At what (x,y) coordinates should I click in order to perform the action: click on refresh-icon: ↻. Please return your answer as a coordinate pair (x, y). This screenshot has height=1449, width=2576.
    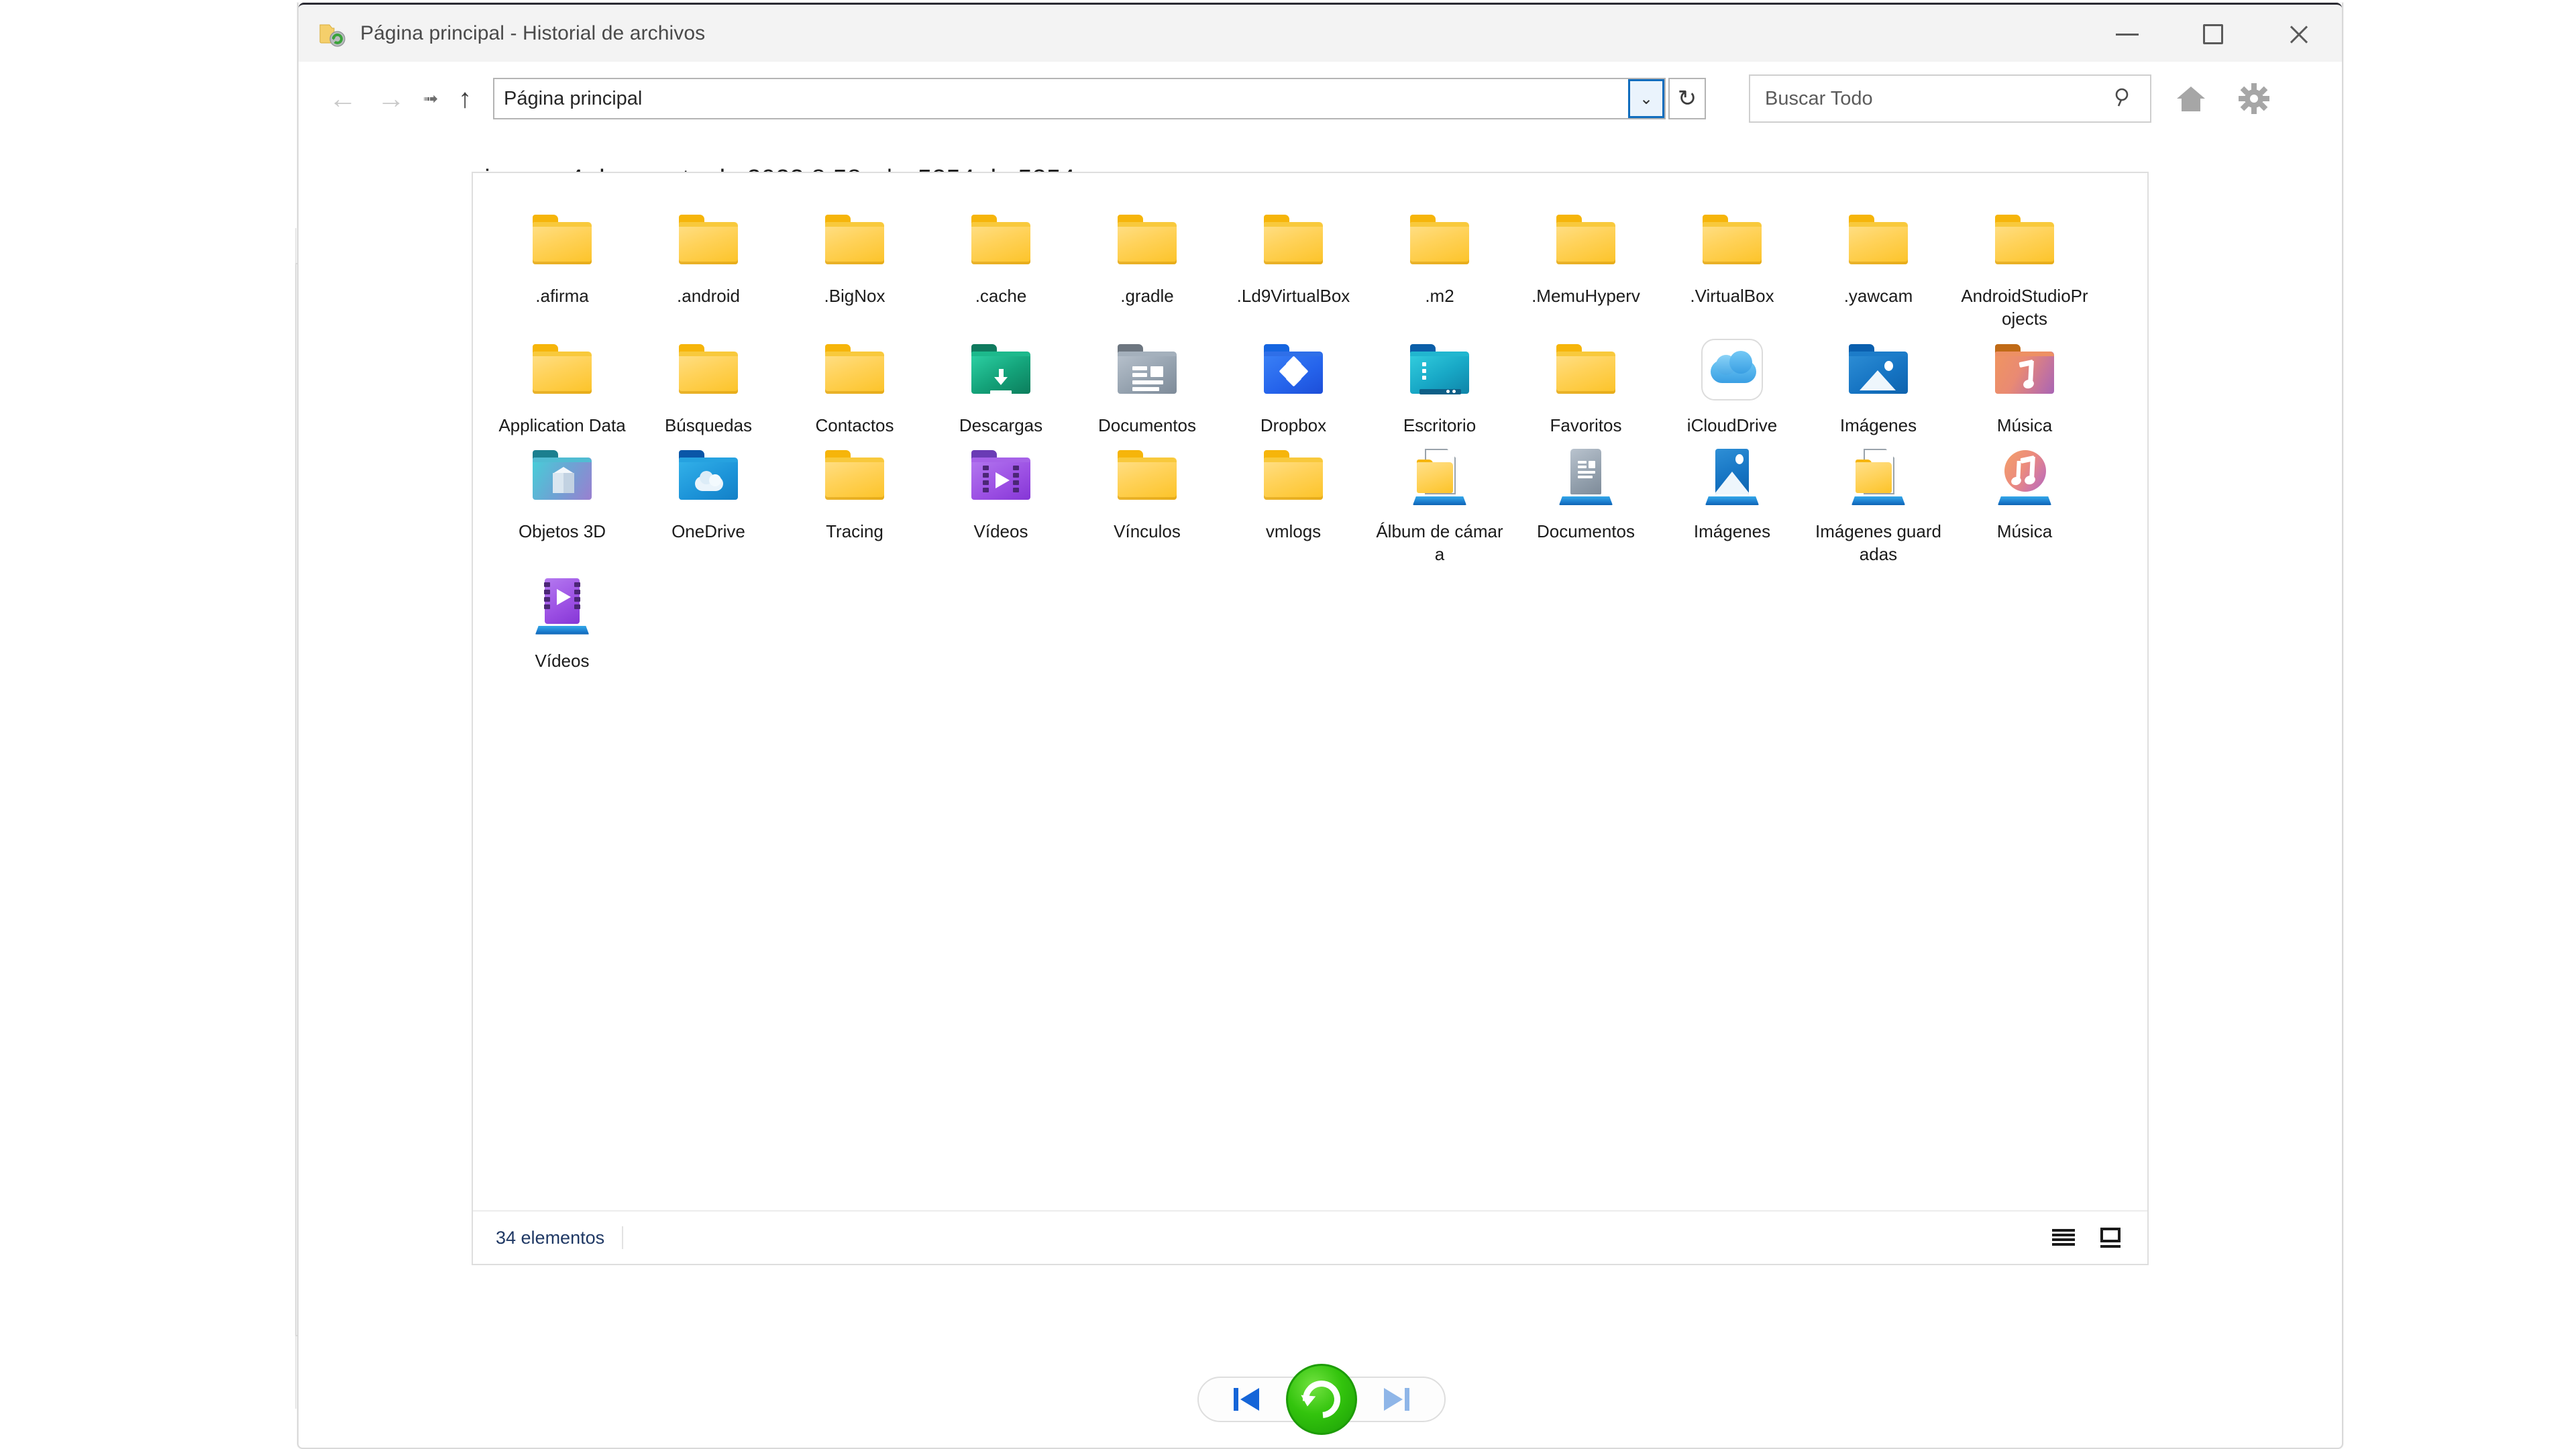
    Looking at the image, I should click on (1687, 98).